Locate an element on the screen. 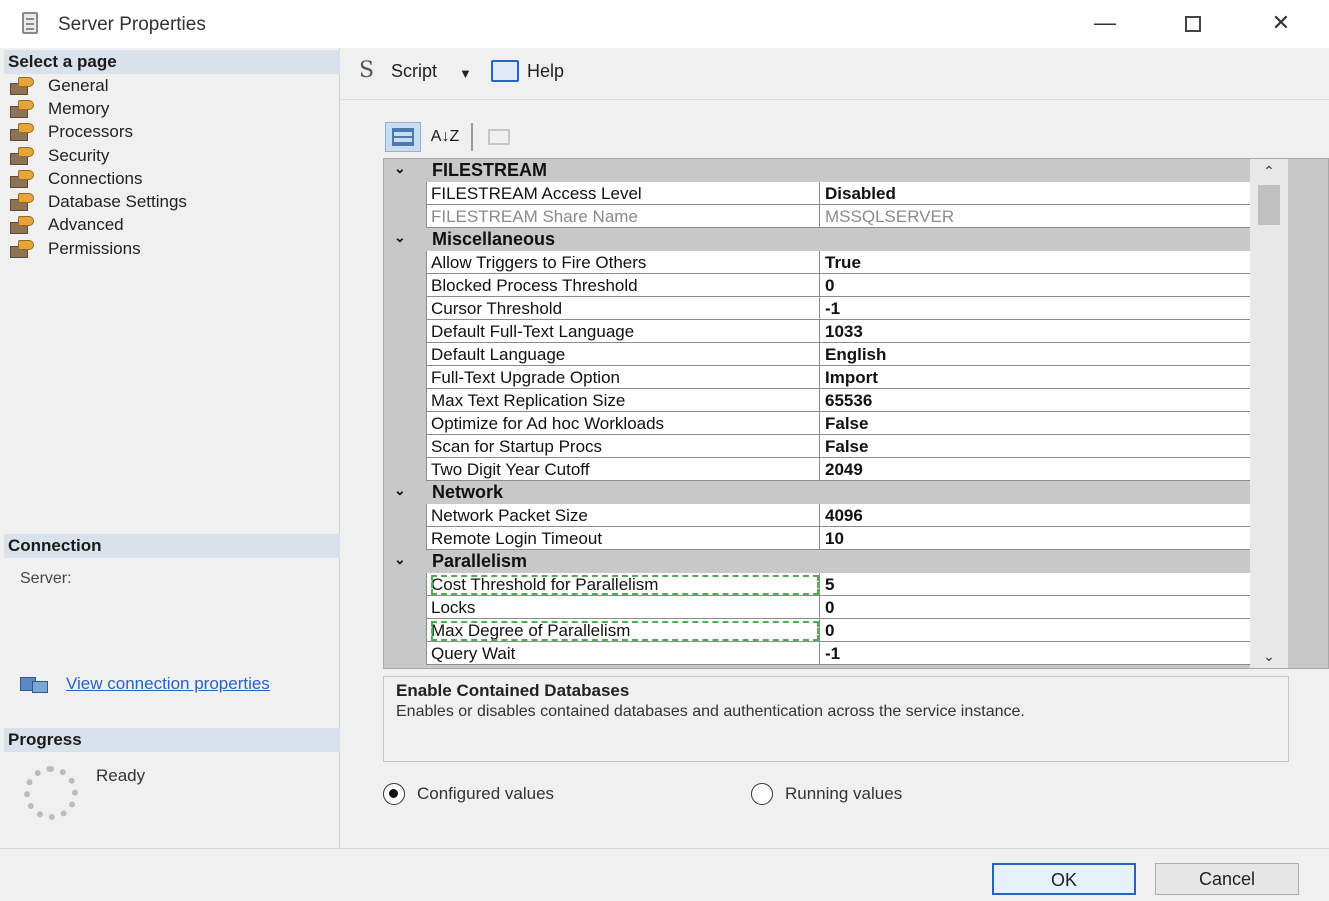  property-name: Two Digit Year Cutoff is located at coordinates (510, 469).